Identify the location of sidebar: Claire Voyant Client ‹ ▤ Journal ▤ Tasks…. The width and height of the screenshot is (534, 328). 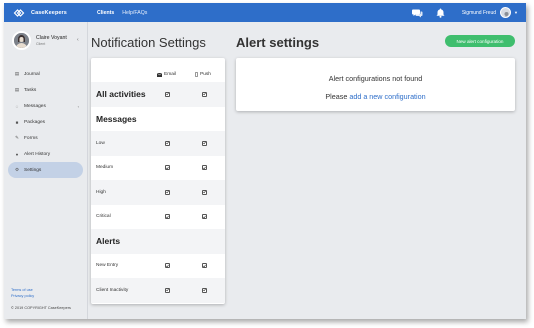
(46, 170).